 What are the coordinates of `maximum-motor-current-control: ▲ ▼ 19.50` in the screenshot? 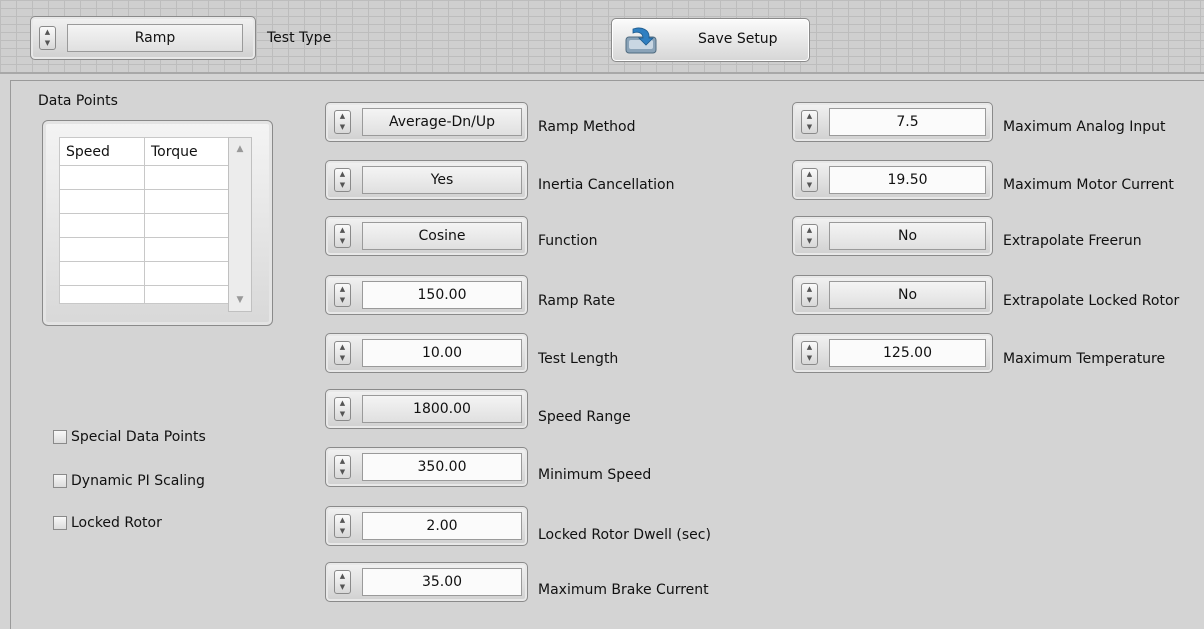 It's located at (892, 180).